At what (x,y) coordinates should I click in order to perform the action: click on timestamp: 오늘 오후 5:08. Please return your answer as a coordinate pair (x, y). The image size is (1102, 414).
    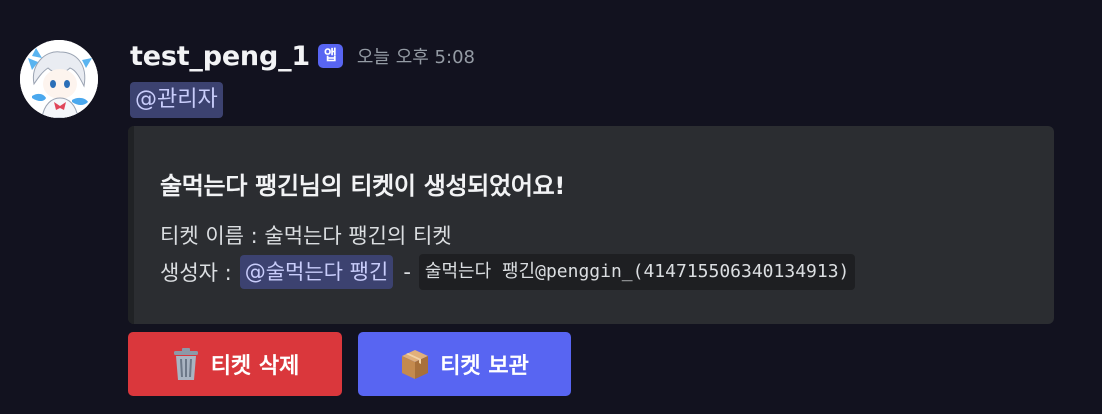
    Looking at the image, I should click on (416, 56).